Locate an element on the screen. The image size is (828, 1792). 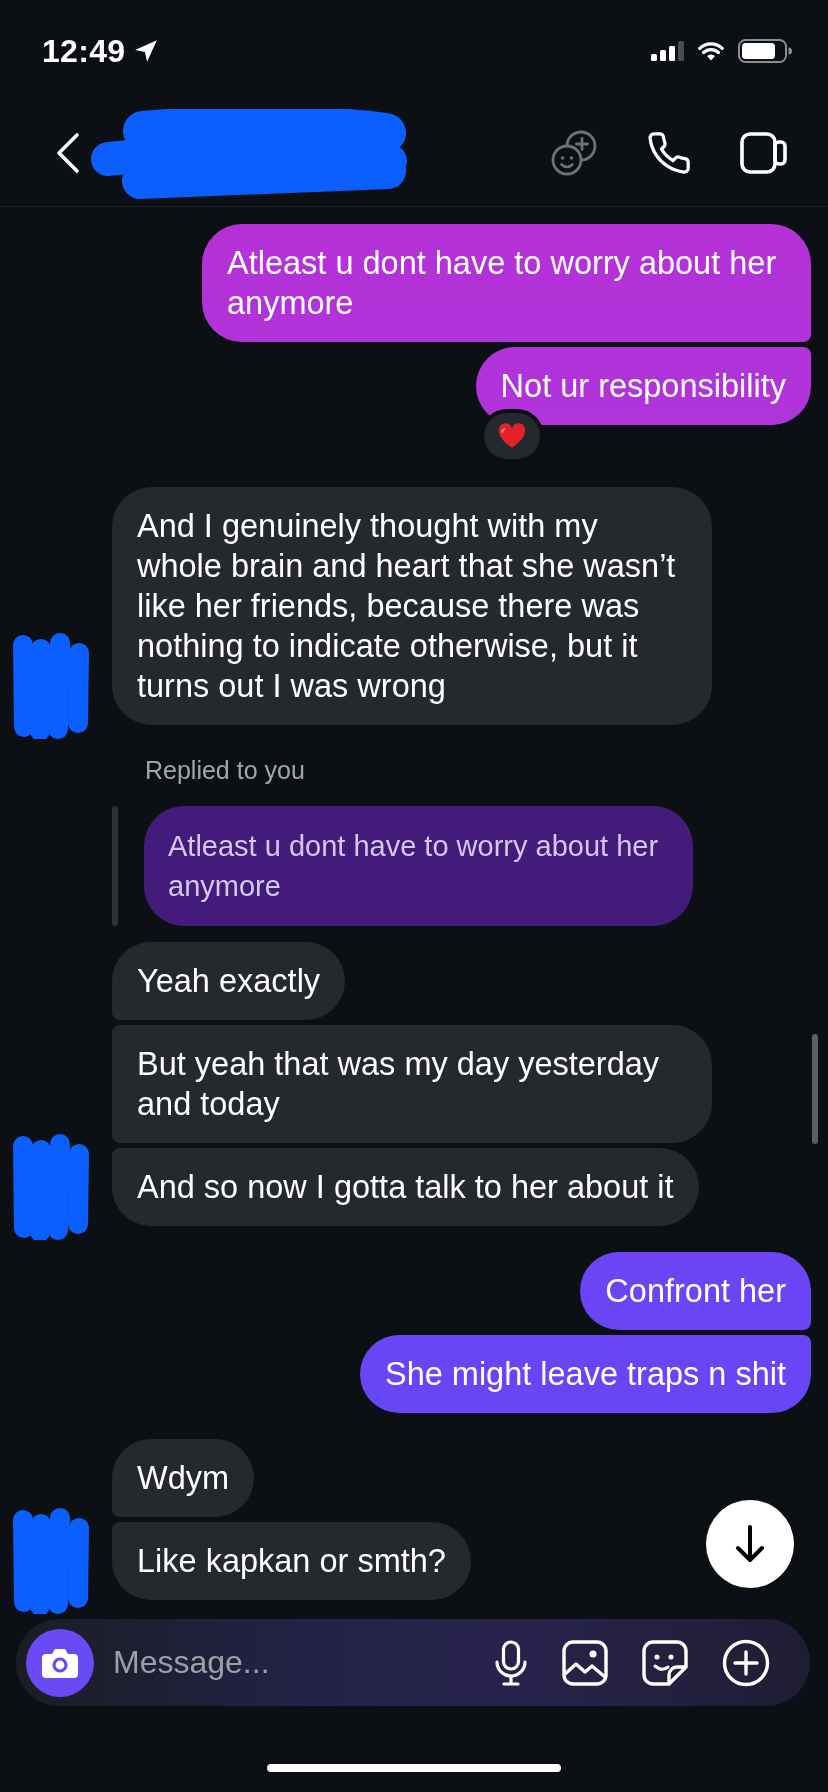
message-bubble: Yeah exactly is located at coordinates (229, 981).